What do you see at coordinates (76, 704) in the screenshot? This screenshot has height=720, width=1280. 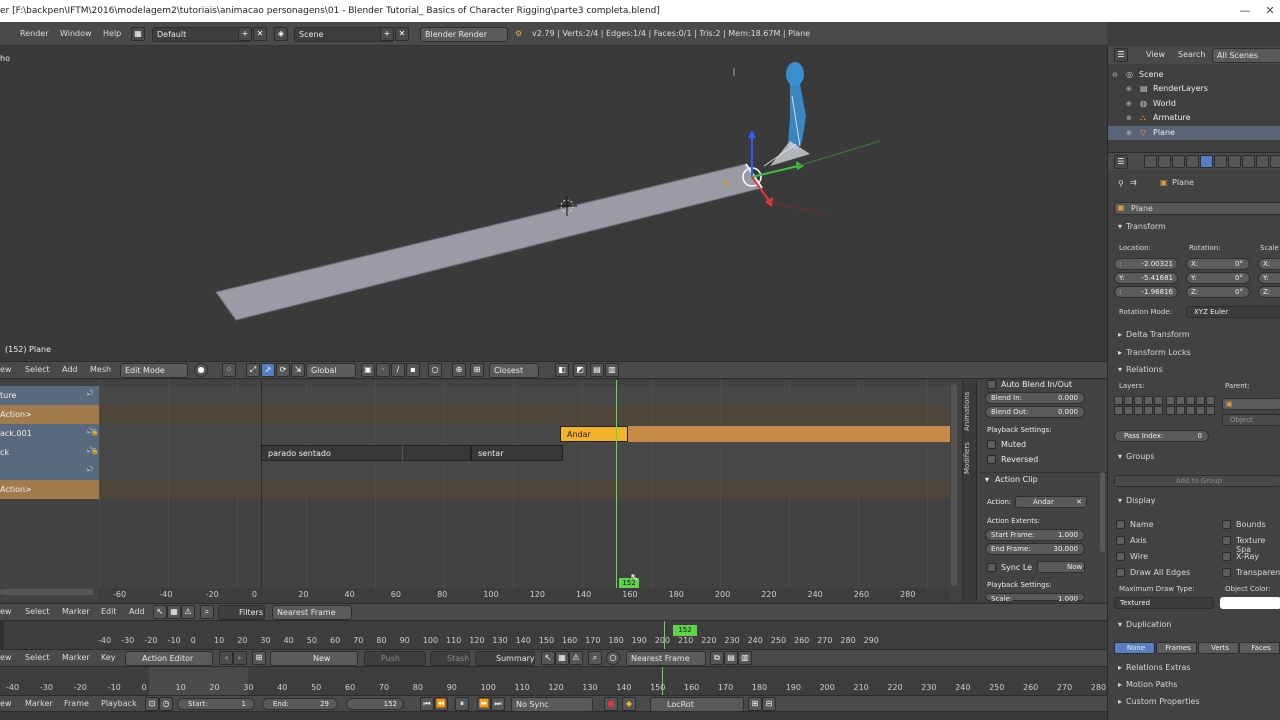 I see `tl-menu-frame: Frame` at bounding box center [76, 704].